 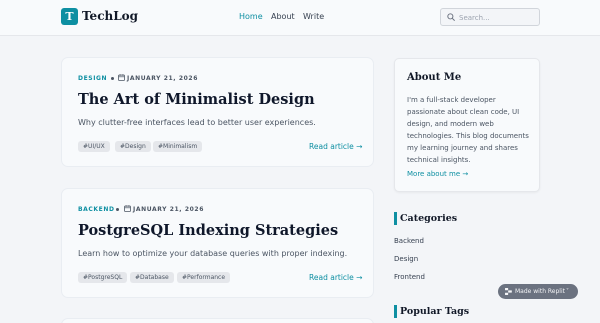 I want to click on about-title: About Me, so click(x=434, y=77).